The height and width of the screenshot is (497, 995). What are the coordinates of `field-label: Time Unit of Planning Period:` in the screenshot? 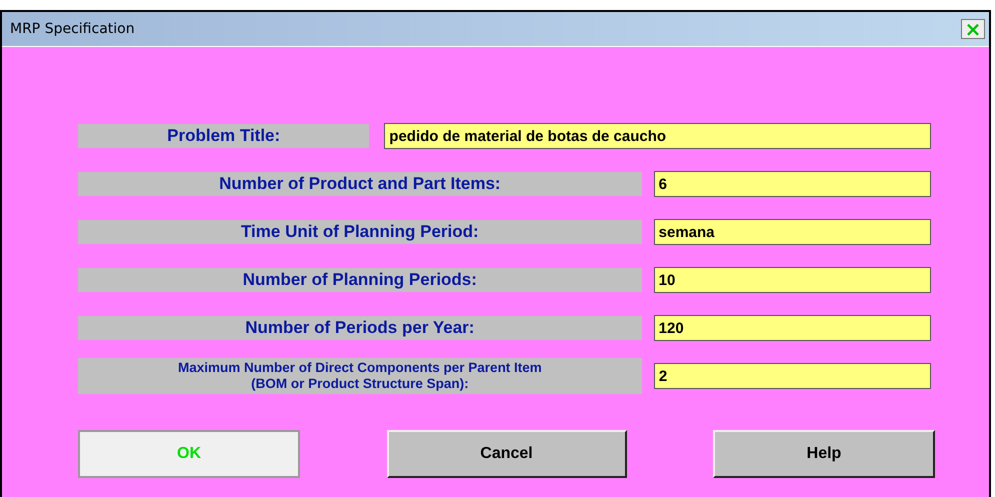 It's located at (360, 232).